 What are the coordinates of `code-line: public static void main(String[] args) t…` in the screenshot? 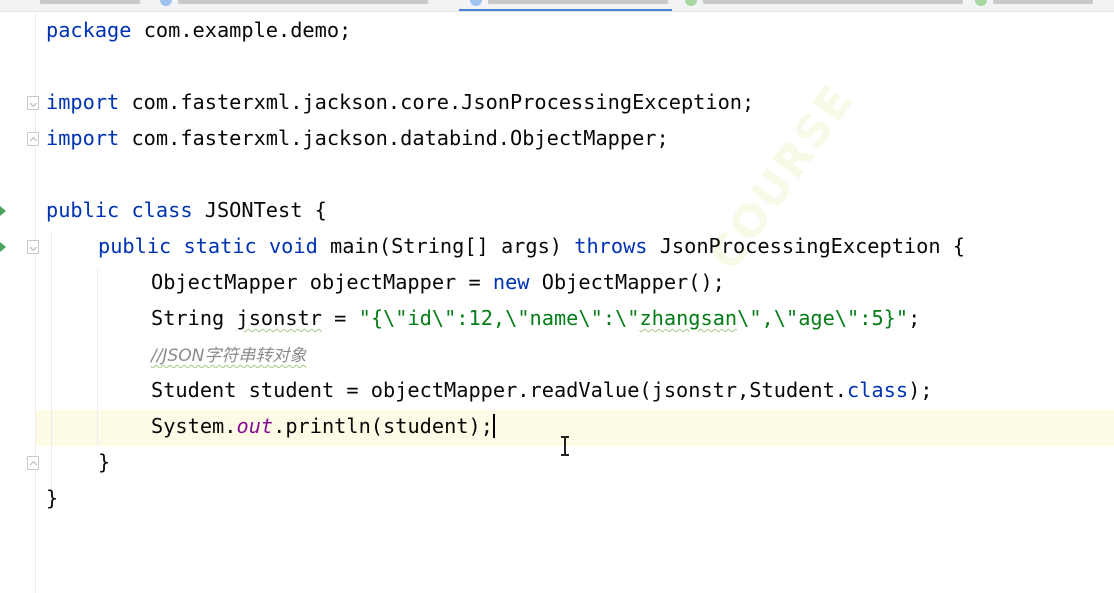 It's located at (531, 246).